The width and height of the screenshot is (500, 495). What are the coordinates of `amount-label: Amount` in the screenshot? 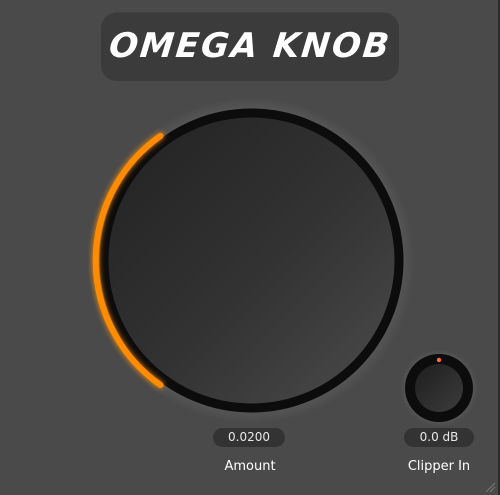 It's located at (250, 466).